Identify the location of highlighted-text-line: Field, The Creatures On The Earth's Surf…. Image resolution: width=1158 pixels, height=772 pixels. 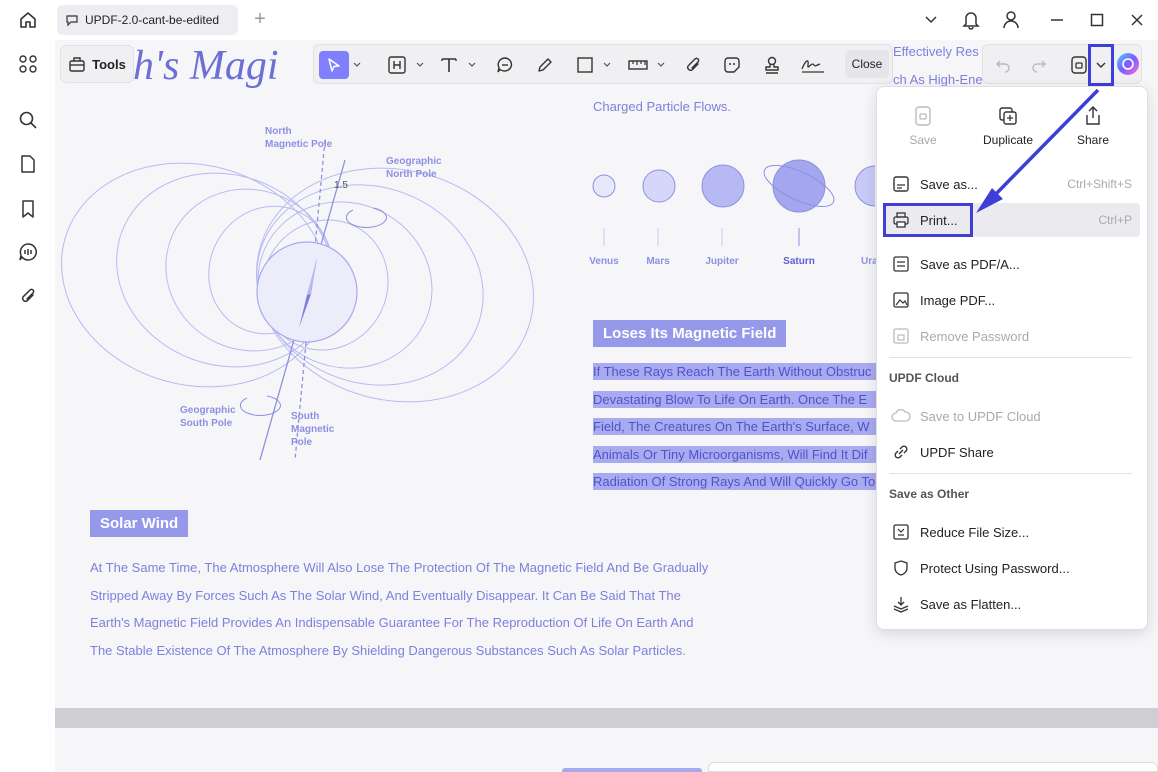
(743, 426).